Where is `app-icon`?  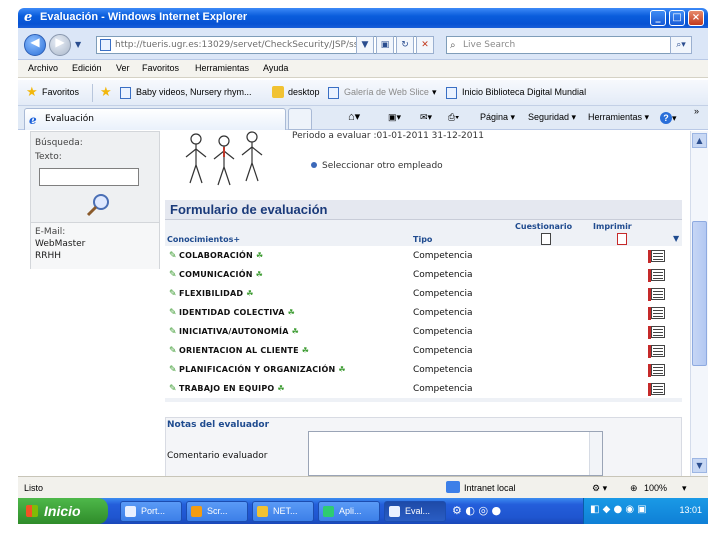 app-icon is located at coordinates (328, 511).